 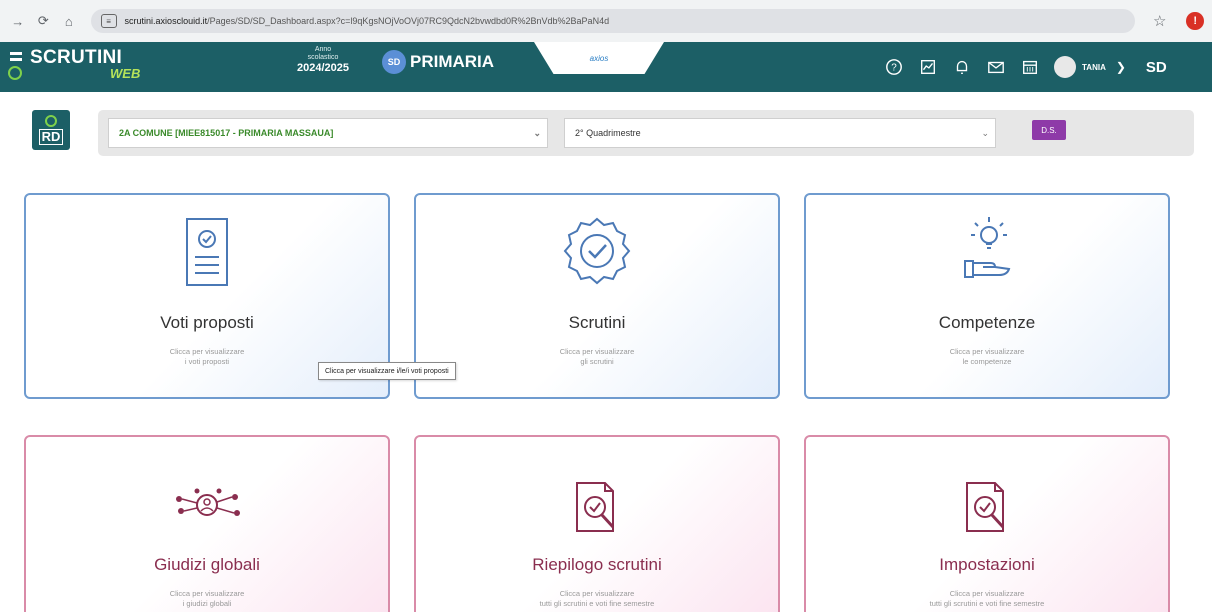 I want to click on period-select-value: 2° Quadrimestre, so click(x=608, y=133).